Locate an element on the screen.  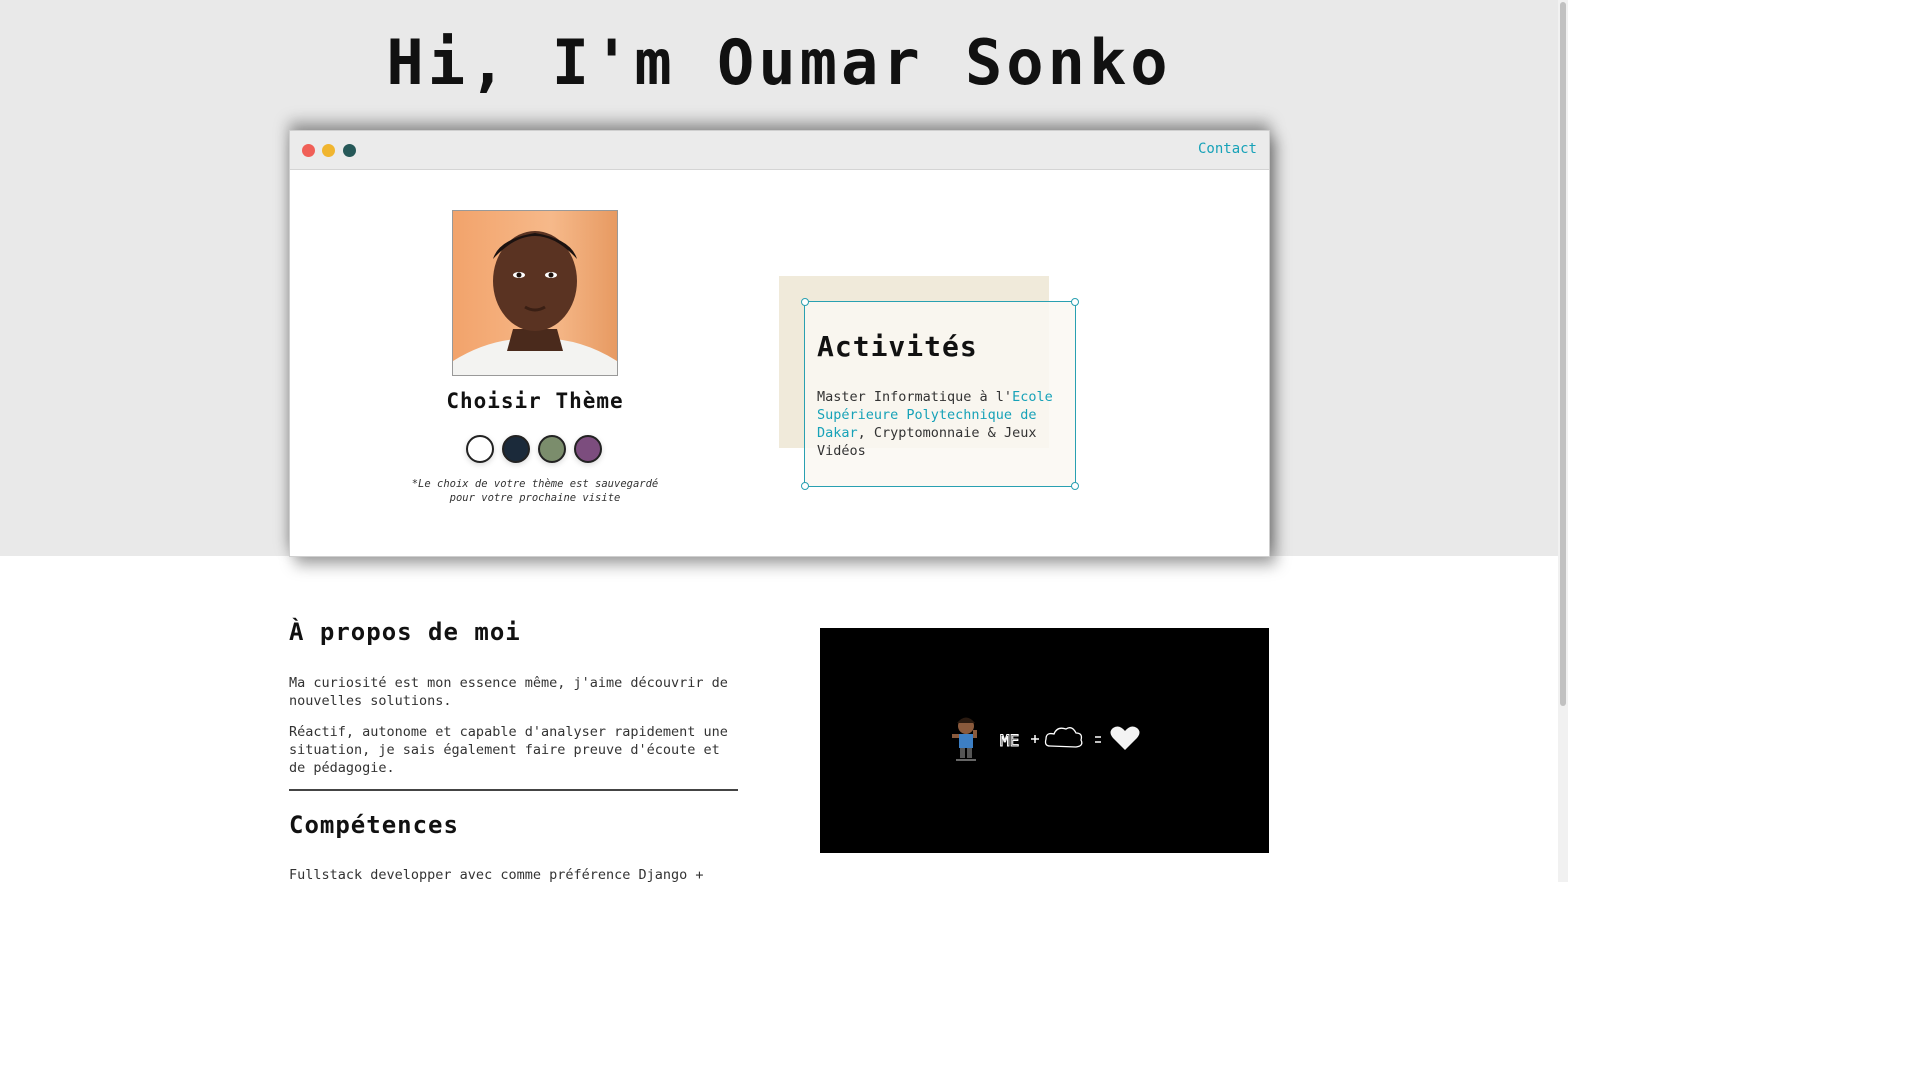
contact-link: Contact is located at coordinates (1227, 149).